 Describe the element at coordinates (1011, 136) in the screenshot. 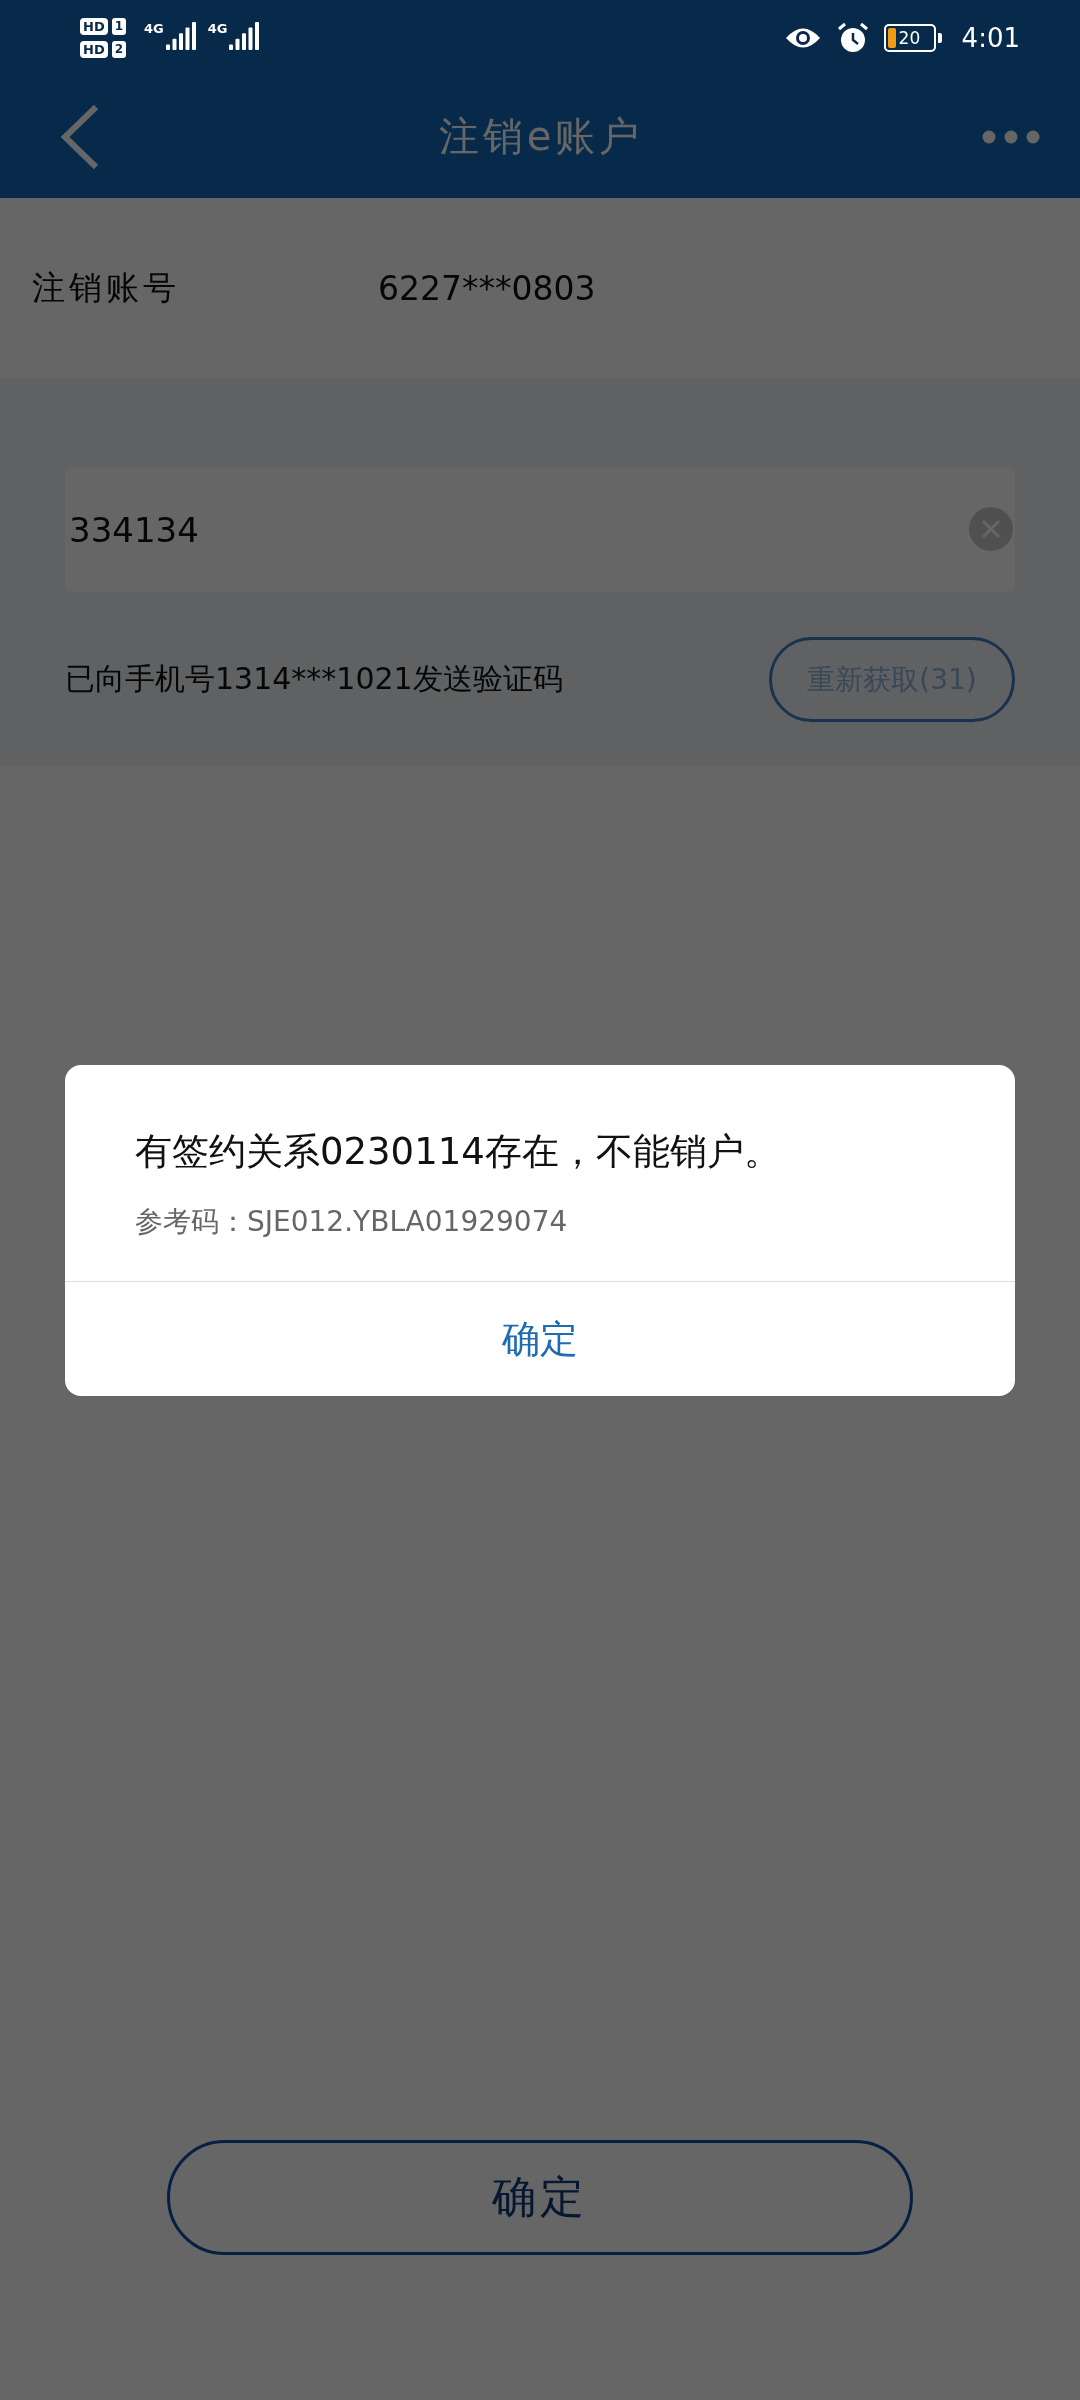

I see `more-icon` at that location.